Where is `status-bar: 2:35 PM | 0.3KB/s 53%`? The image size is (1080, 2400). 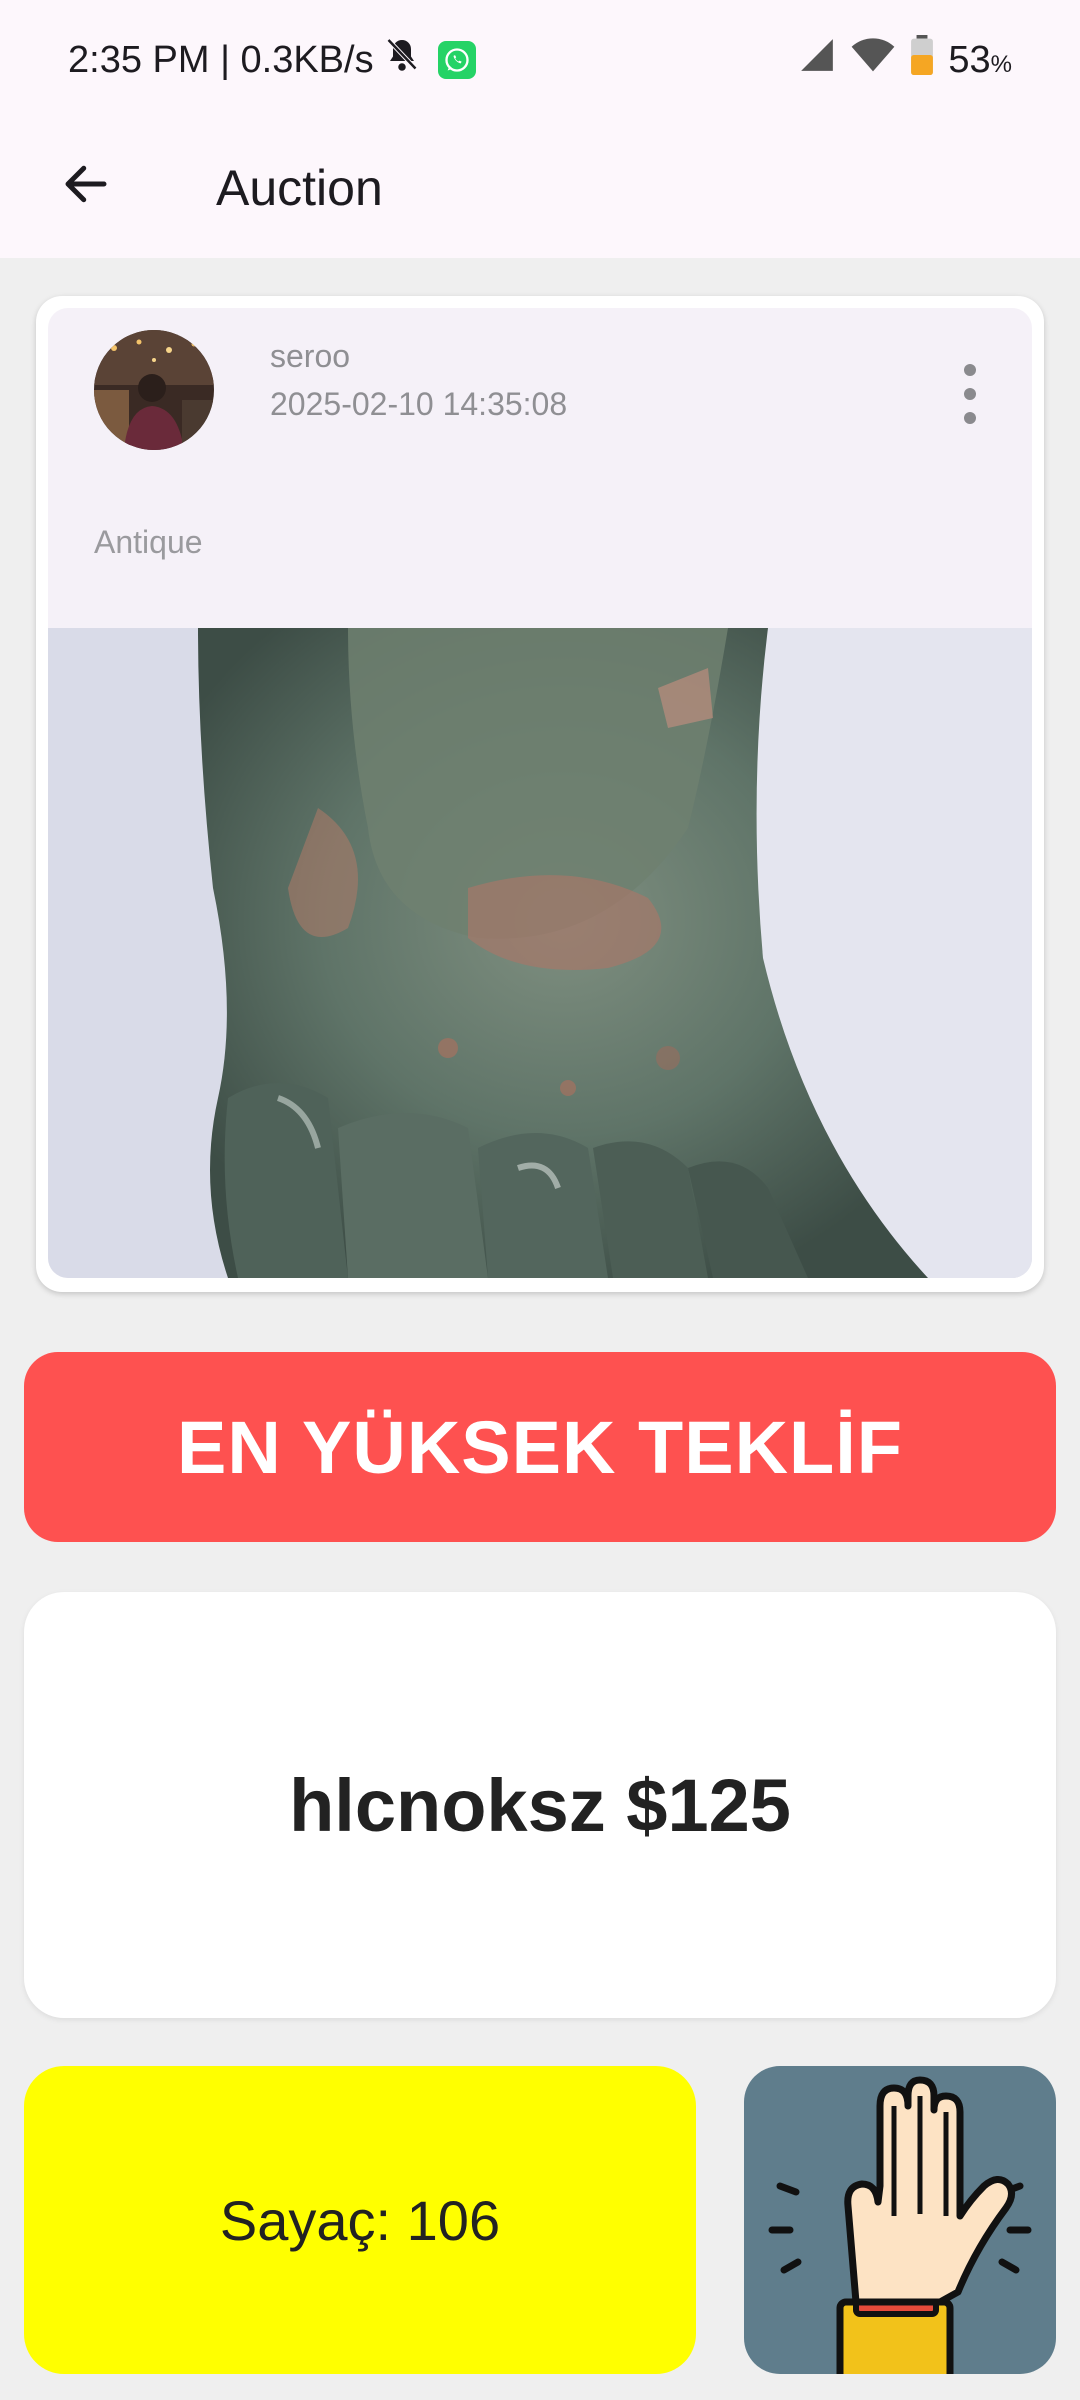 status-bar: 2:35 PM | 0.3KB/s 53% is located at coordinates (540, 60).